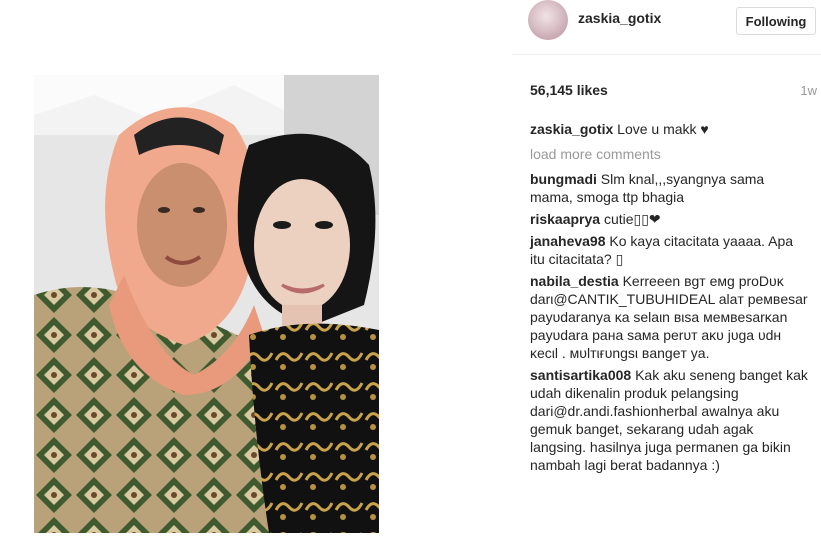  Describe the element at coordinates (776, 21) in the screenshot. I see `following-button: Following` at that location.